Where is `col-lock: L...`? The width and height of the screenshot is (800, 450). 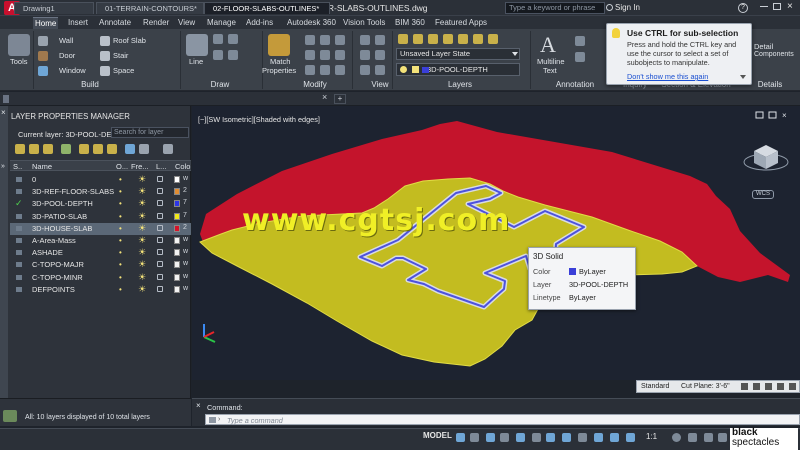 col-lock: L... is located at coordinates (161, 166).